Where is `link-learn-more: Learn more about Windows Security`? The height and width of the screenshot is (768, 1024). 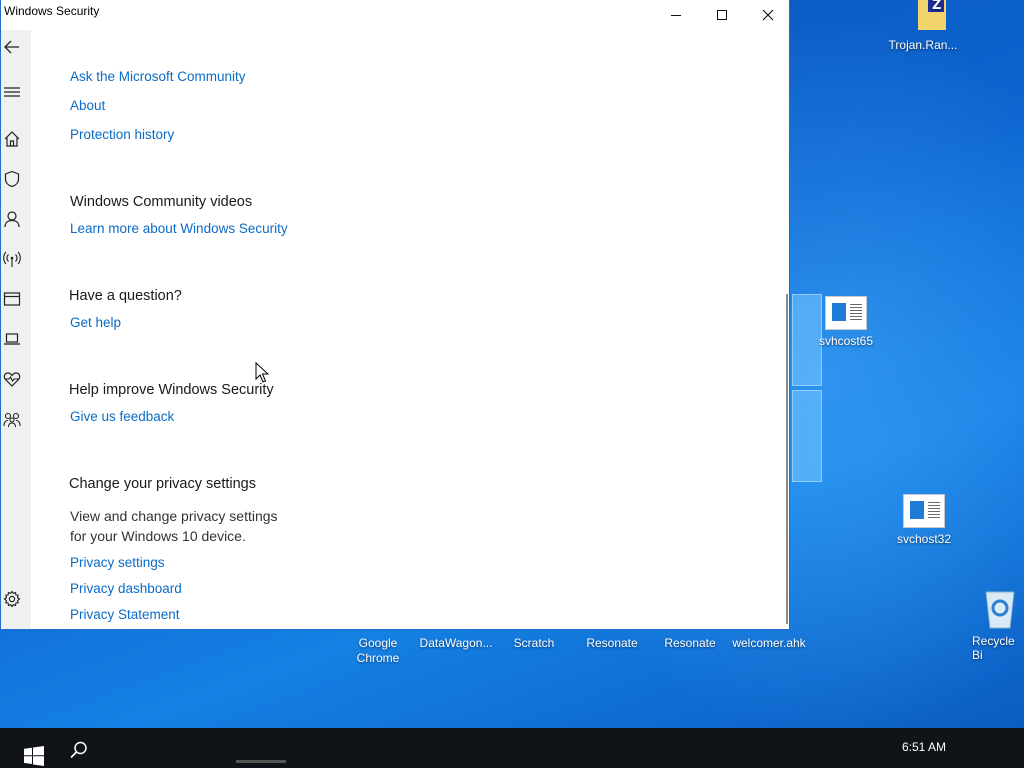
link-learn-more: Learn more about Windows Security is located at coordinates (179, 228).